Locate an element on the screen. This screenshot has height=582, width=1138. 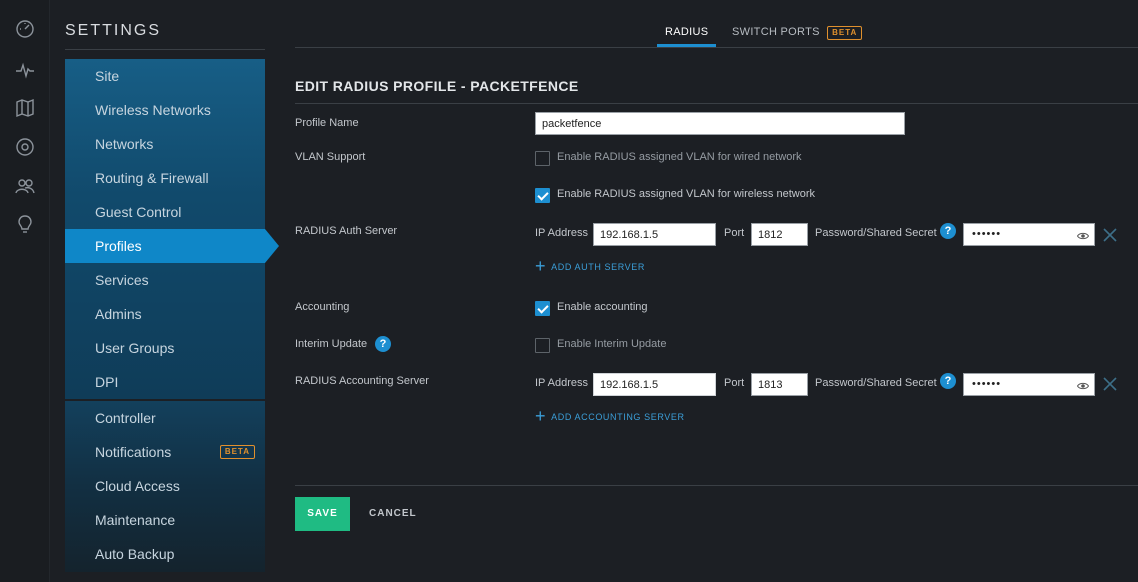
icon-rail is located at coordinates (25, 291).